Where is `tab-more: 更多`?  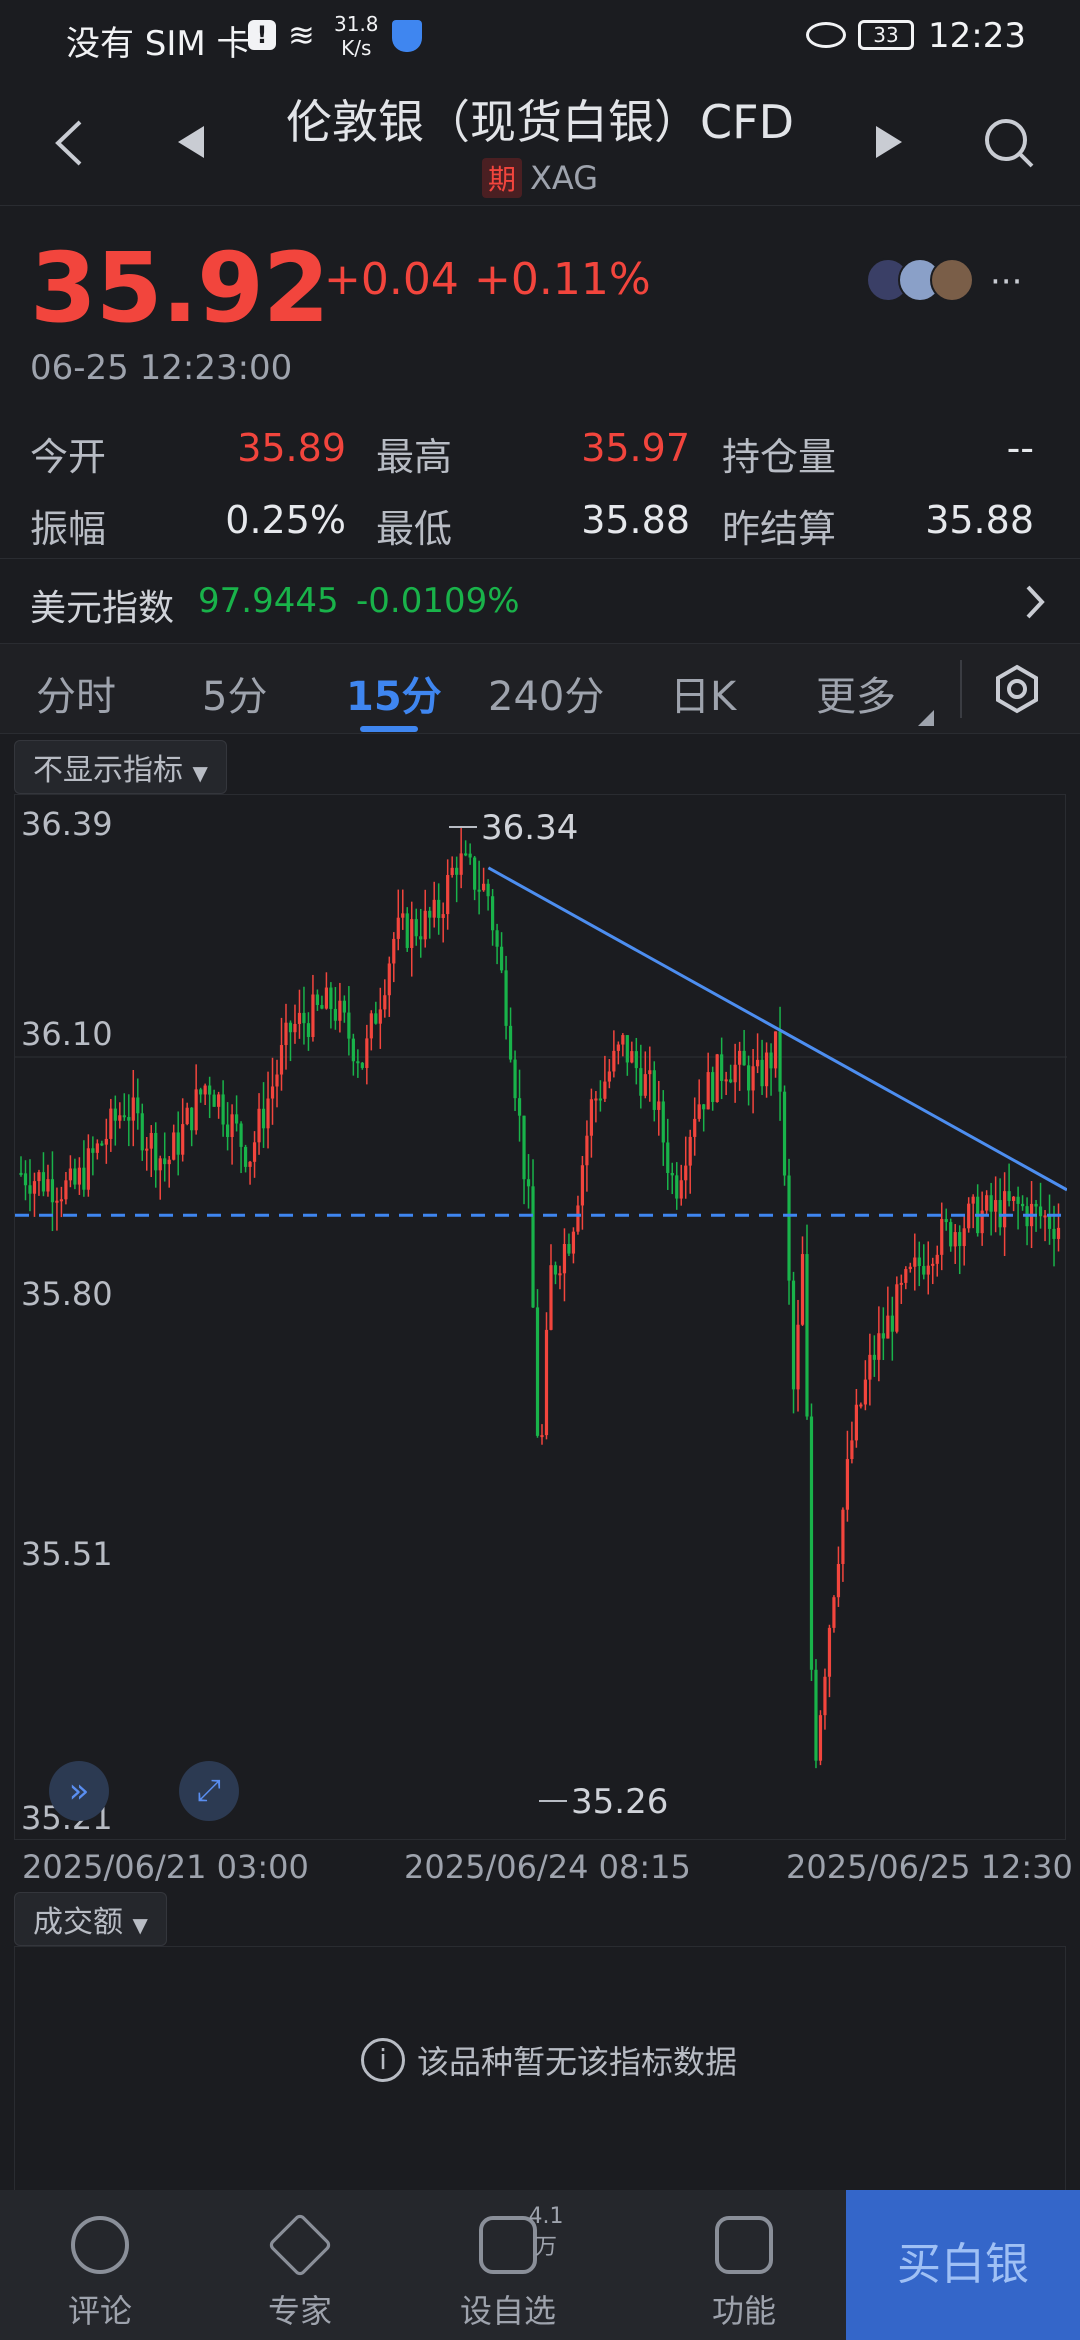
tab-more: 更多 is located at coordinates (856, 693).